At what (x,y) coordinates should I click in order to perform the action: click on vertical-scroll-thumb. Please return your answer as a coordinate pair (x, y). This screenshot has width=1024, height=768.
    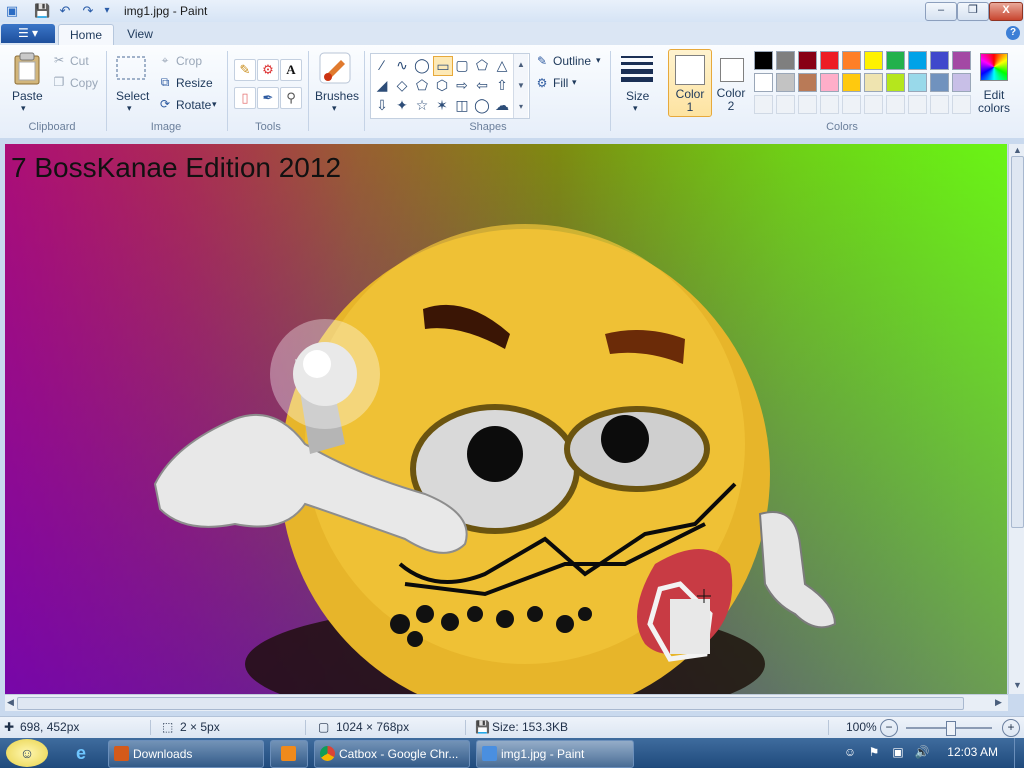
    Looking at the image, I should click on (1017, 342).